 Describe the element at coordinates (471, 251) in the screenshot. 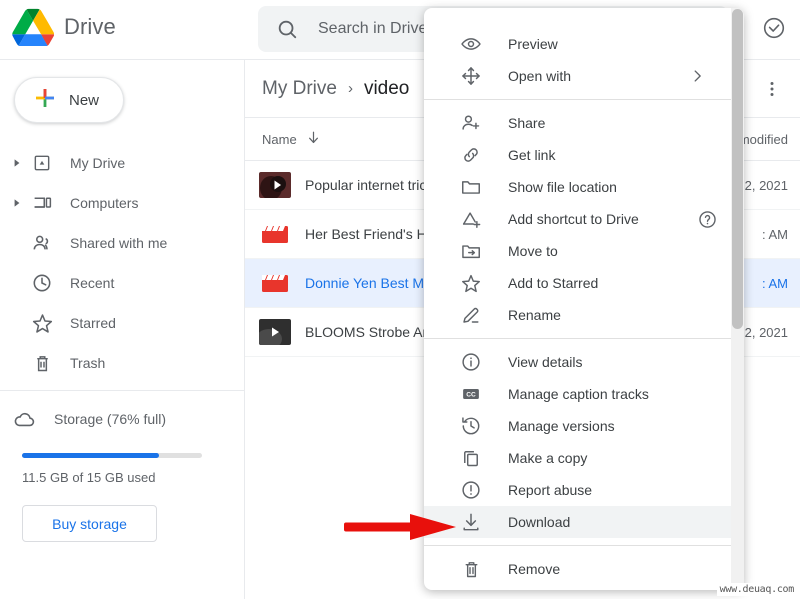

I see `move-to-folder-icon` at that location.